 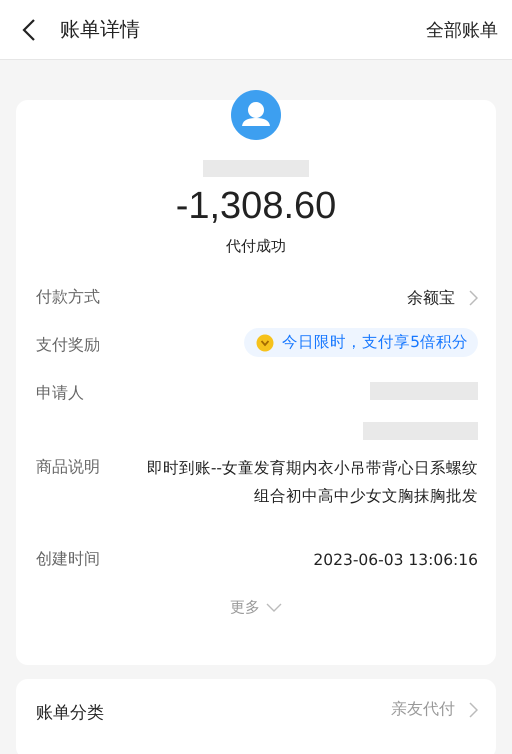 What do you see at coordinates (274, 607) in the screenshot?
I see `caret-icon` at bounding box center [274, 607].